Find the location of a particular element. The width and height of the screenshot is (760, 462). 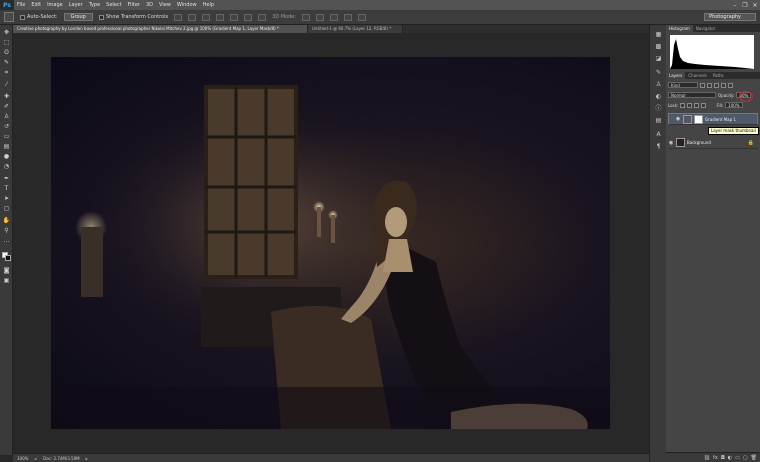

align-left-icon is located at coordinates (220, 17).